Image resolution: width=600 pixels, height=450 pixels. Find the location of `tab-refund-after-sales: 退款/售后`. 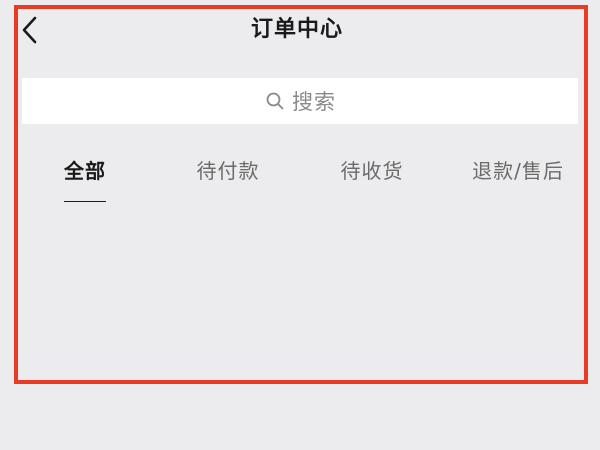

tab-refund-after-sales: 退款/售后 is located at coordinates (518, 174).